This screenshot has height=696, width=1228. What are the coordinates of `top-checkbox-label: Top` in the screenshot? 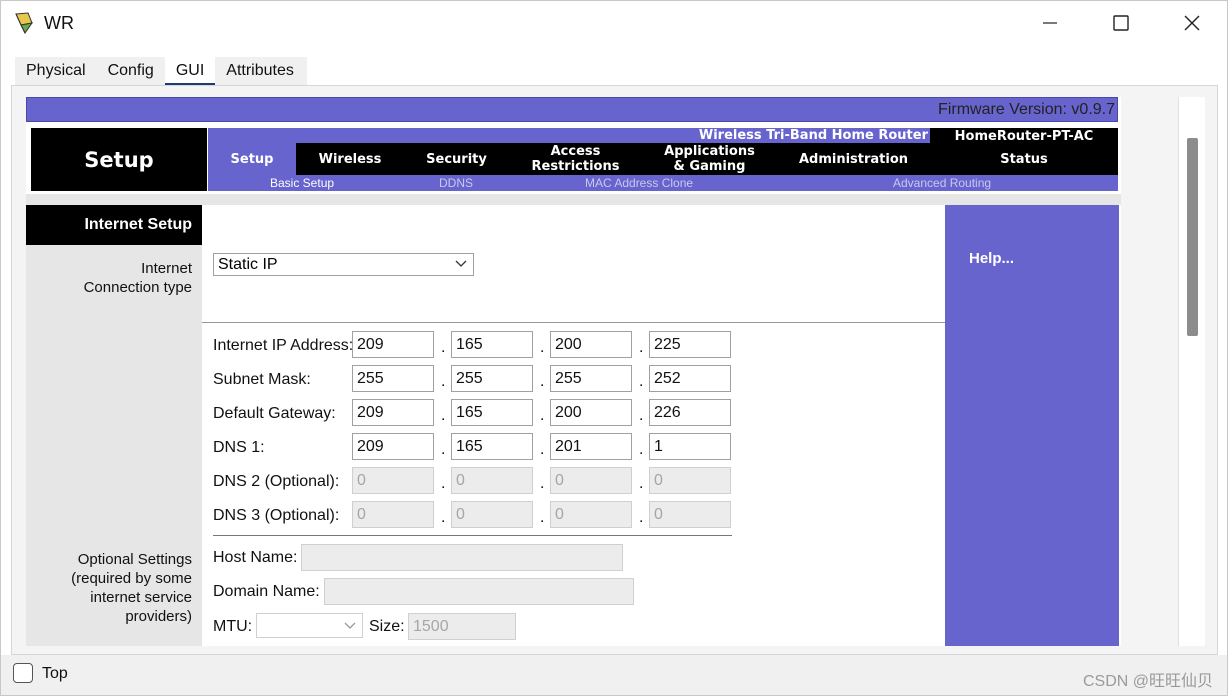 It's located at (55, 673).